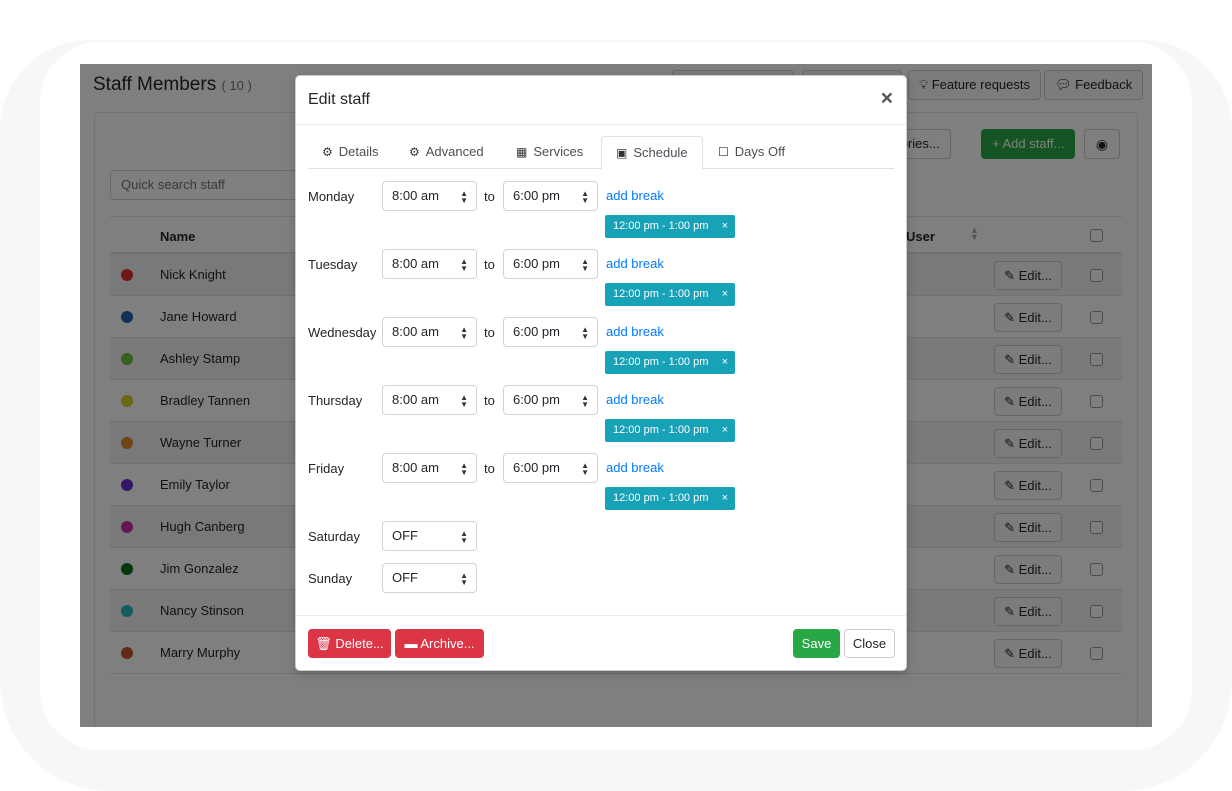 This screenshot has height=791, width=1232. What do you see at coordinates (869, 643) in the screenshot?
I see `close-button: Close` at bounding box center [869, 643].